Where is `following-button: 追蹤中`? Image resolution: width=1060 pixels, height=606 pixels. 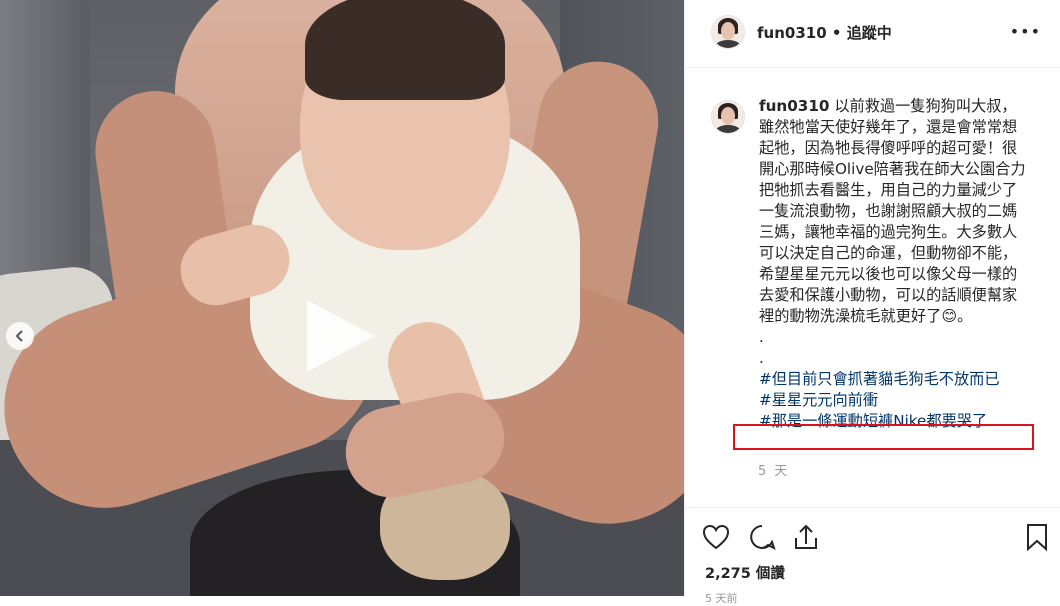 following-button: 追蹤中 is located at coordinates (869, 33).